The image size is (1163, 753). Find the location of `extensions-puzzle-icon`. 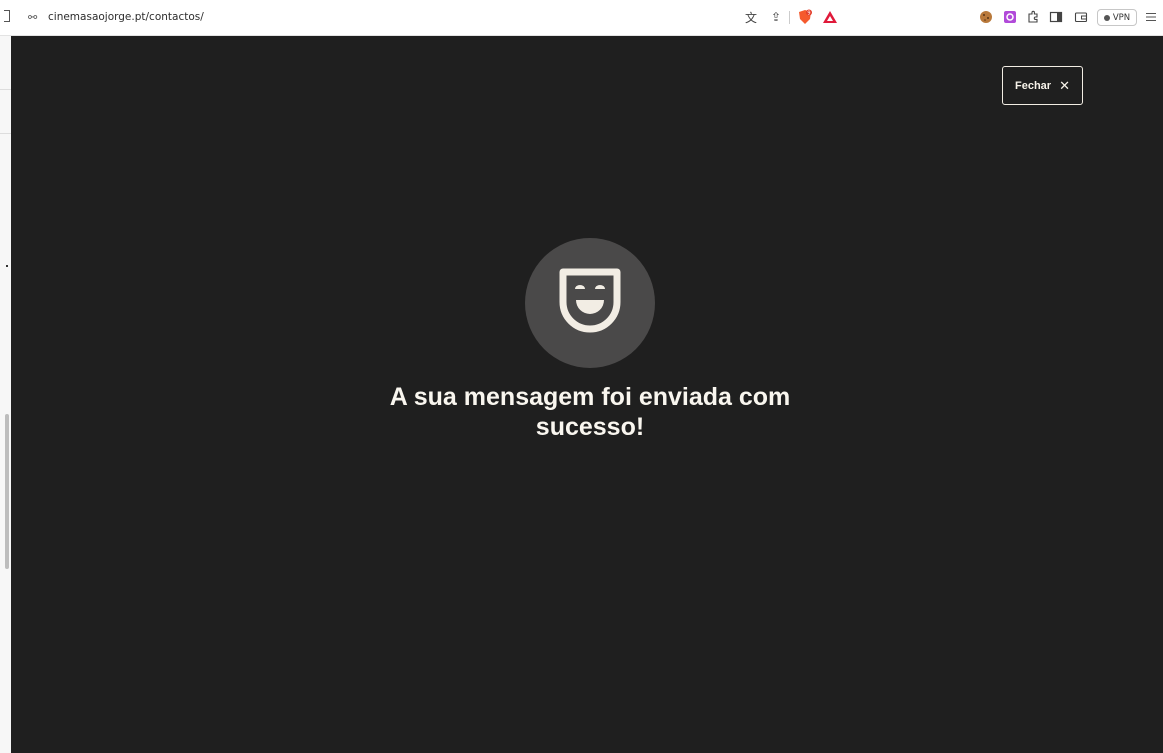

extensions-puzzle-icon is located at coordinates (1033, 17).